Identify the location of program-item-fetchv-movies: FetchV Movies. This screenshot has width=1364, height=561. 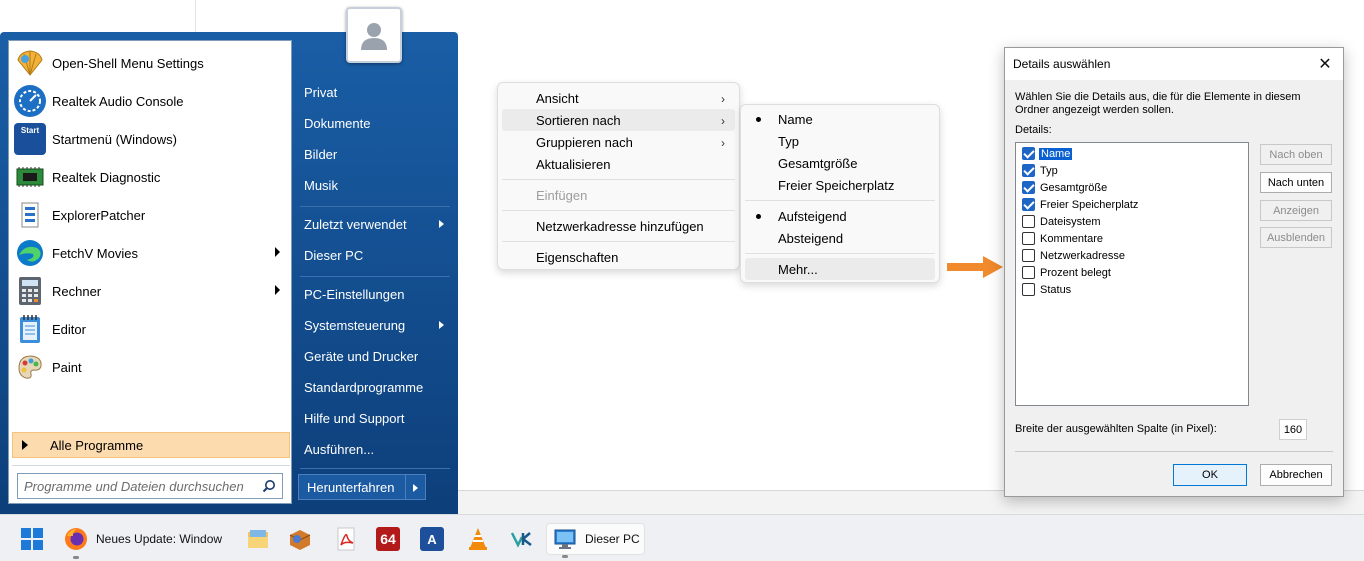
(150, 253).